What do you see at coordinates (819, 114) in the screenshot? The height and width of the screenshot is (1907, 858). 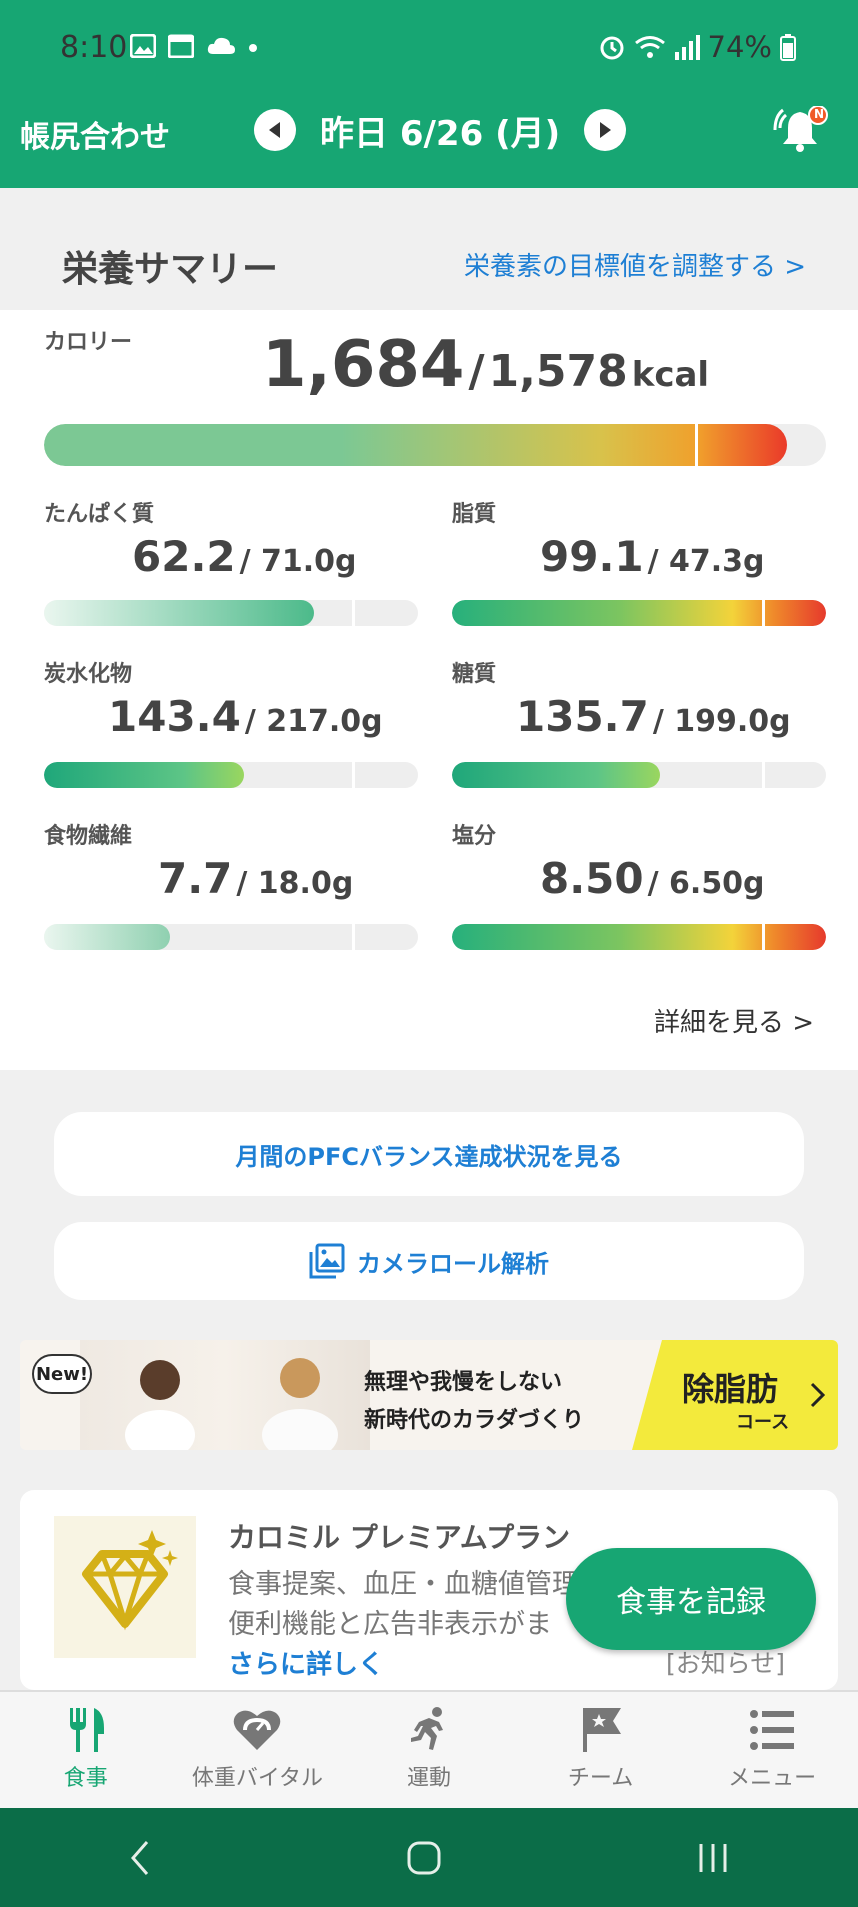 I see `notification-badge: N` at bounding box center [819, 114].